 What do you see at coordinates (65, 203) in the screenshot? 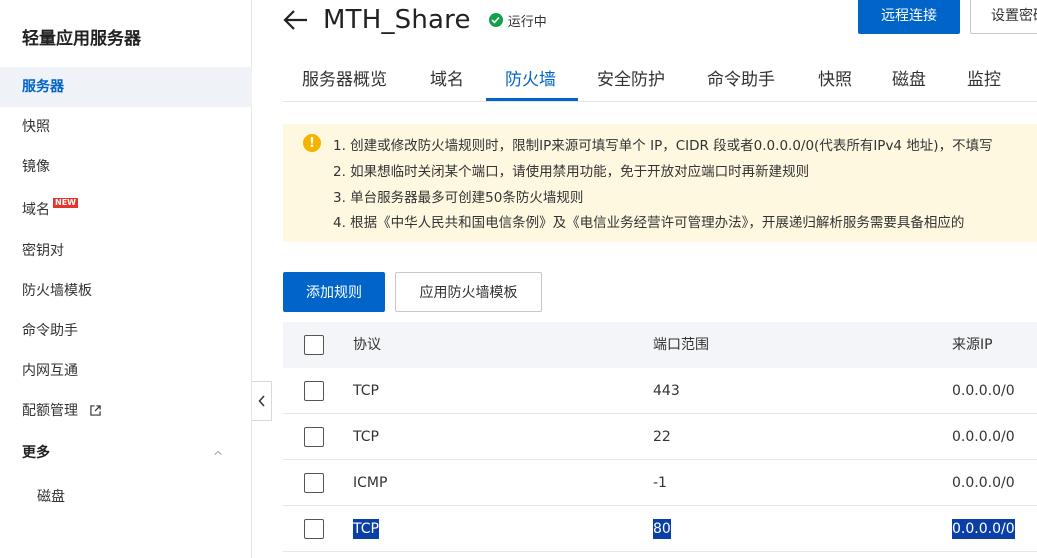
I see `new-badge: NEW` at bounding box center [65, 203].